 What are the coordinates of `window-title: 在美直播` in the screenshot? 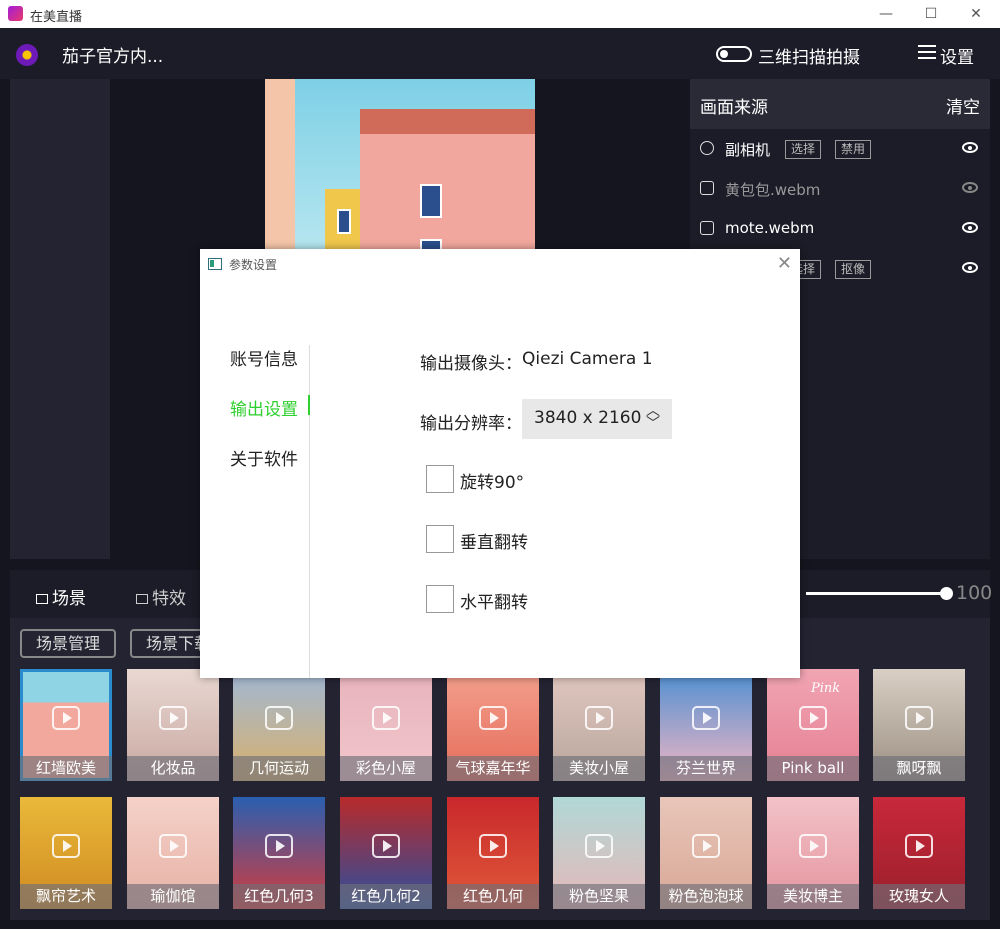 It's located at (56, 17).